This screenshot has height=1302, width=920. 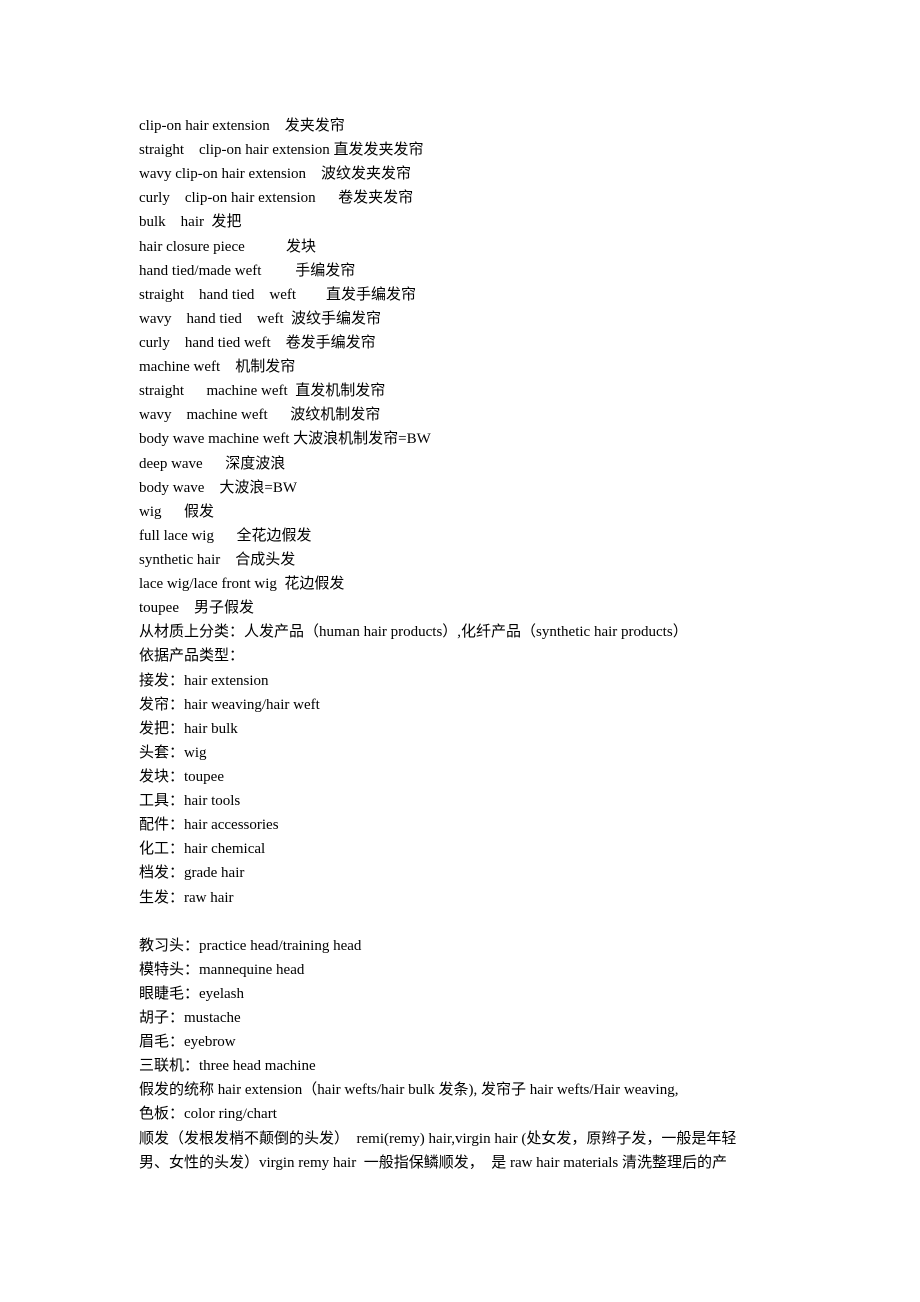 What do you see at coordinates (262, 391) in the screenshot?
I see `text-line: straight machine weft 直发机制发帘` at bounding box center [262, 391].